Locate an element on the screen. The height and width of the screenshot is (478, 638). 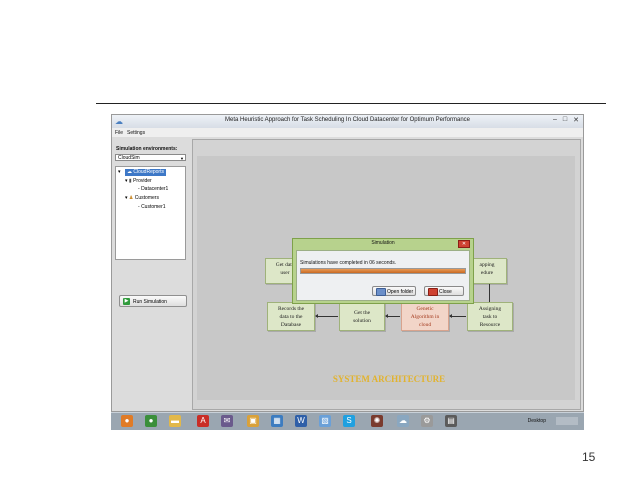
tree-label: Customer1 is located at coordinates (153, 207).